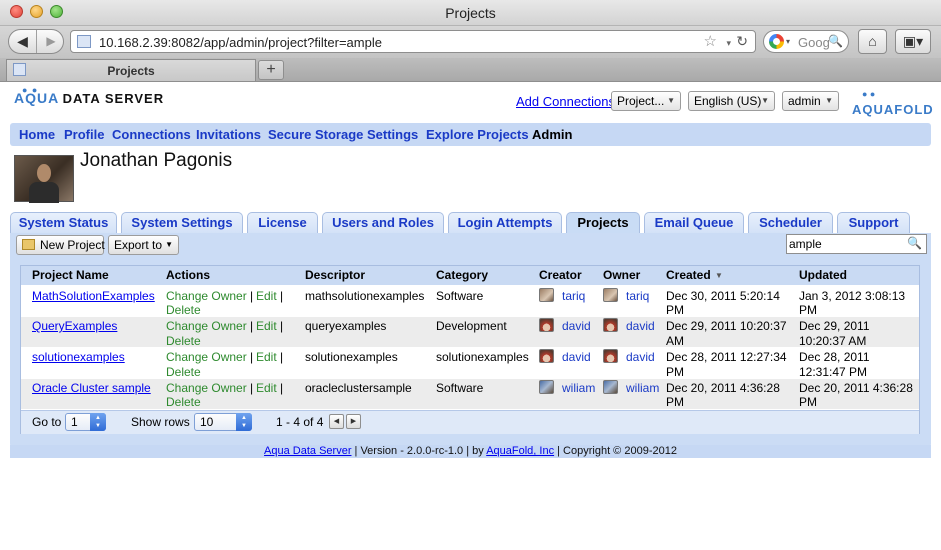  I want to click on creator-name: wiliam, so click(578, 388).